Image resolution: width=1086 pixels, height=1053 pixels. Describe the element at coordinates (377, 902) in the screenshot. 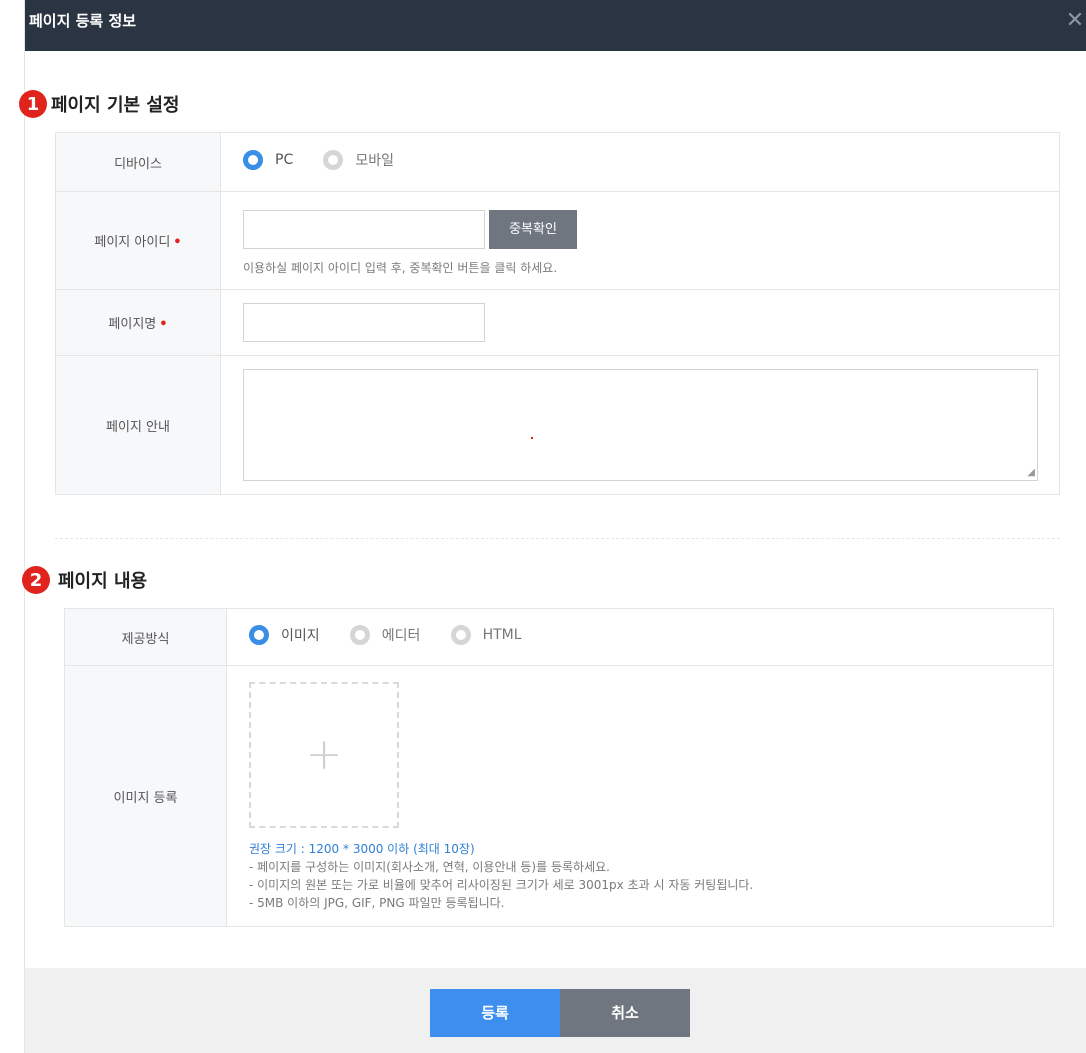

I see `guide-line: - 5MB 이하의 JPG, GIF, PNG 파일만 등록됩니다.` at that location.